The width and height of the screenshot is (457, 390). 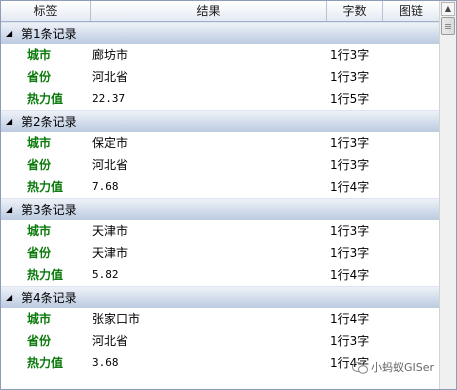 I want to click on group-row: ◢ 第3条记录, so click(x=220, y=209).